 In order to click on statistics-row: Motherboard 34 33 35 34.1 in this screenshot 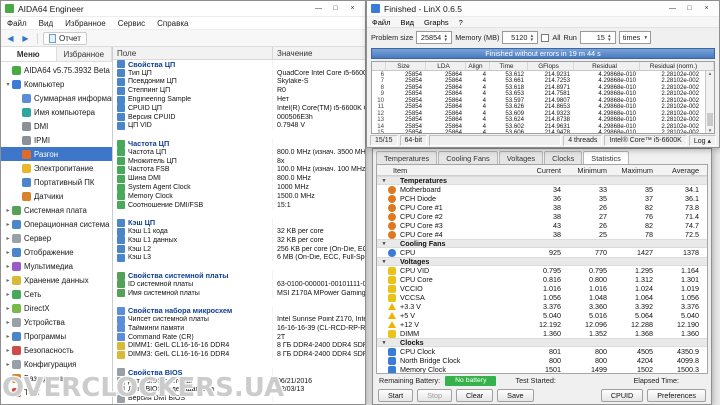, I will do `click(542, 189)`.